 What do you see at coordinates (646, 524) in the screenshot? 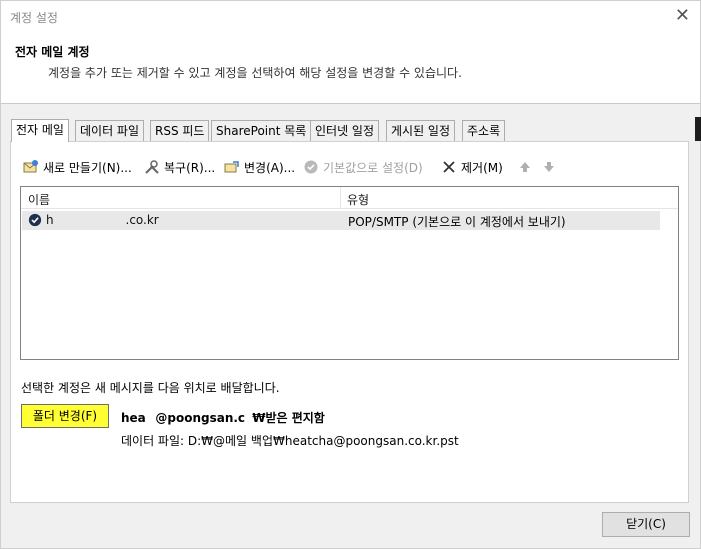
I see `close-button: 닫기(C)` at bounding box center [646, 524].